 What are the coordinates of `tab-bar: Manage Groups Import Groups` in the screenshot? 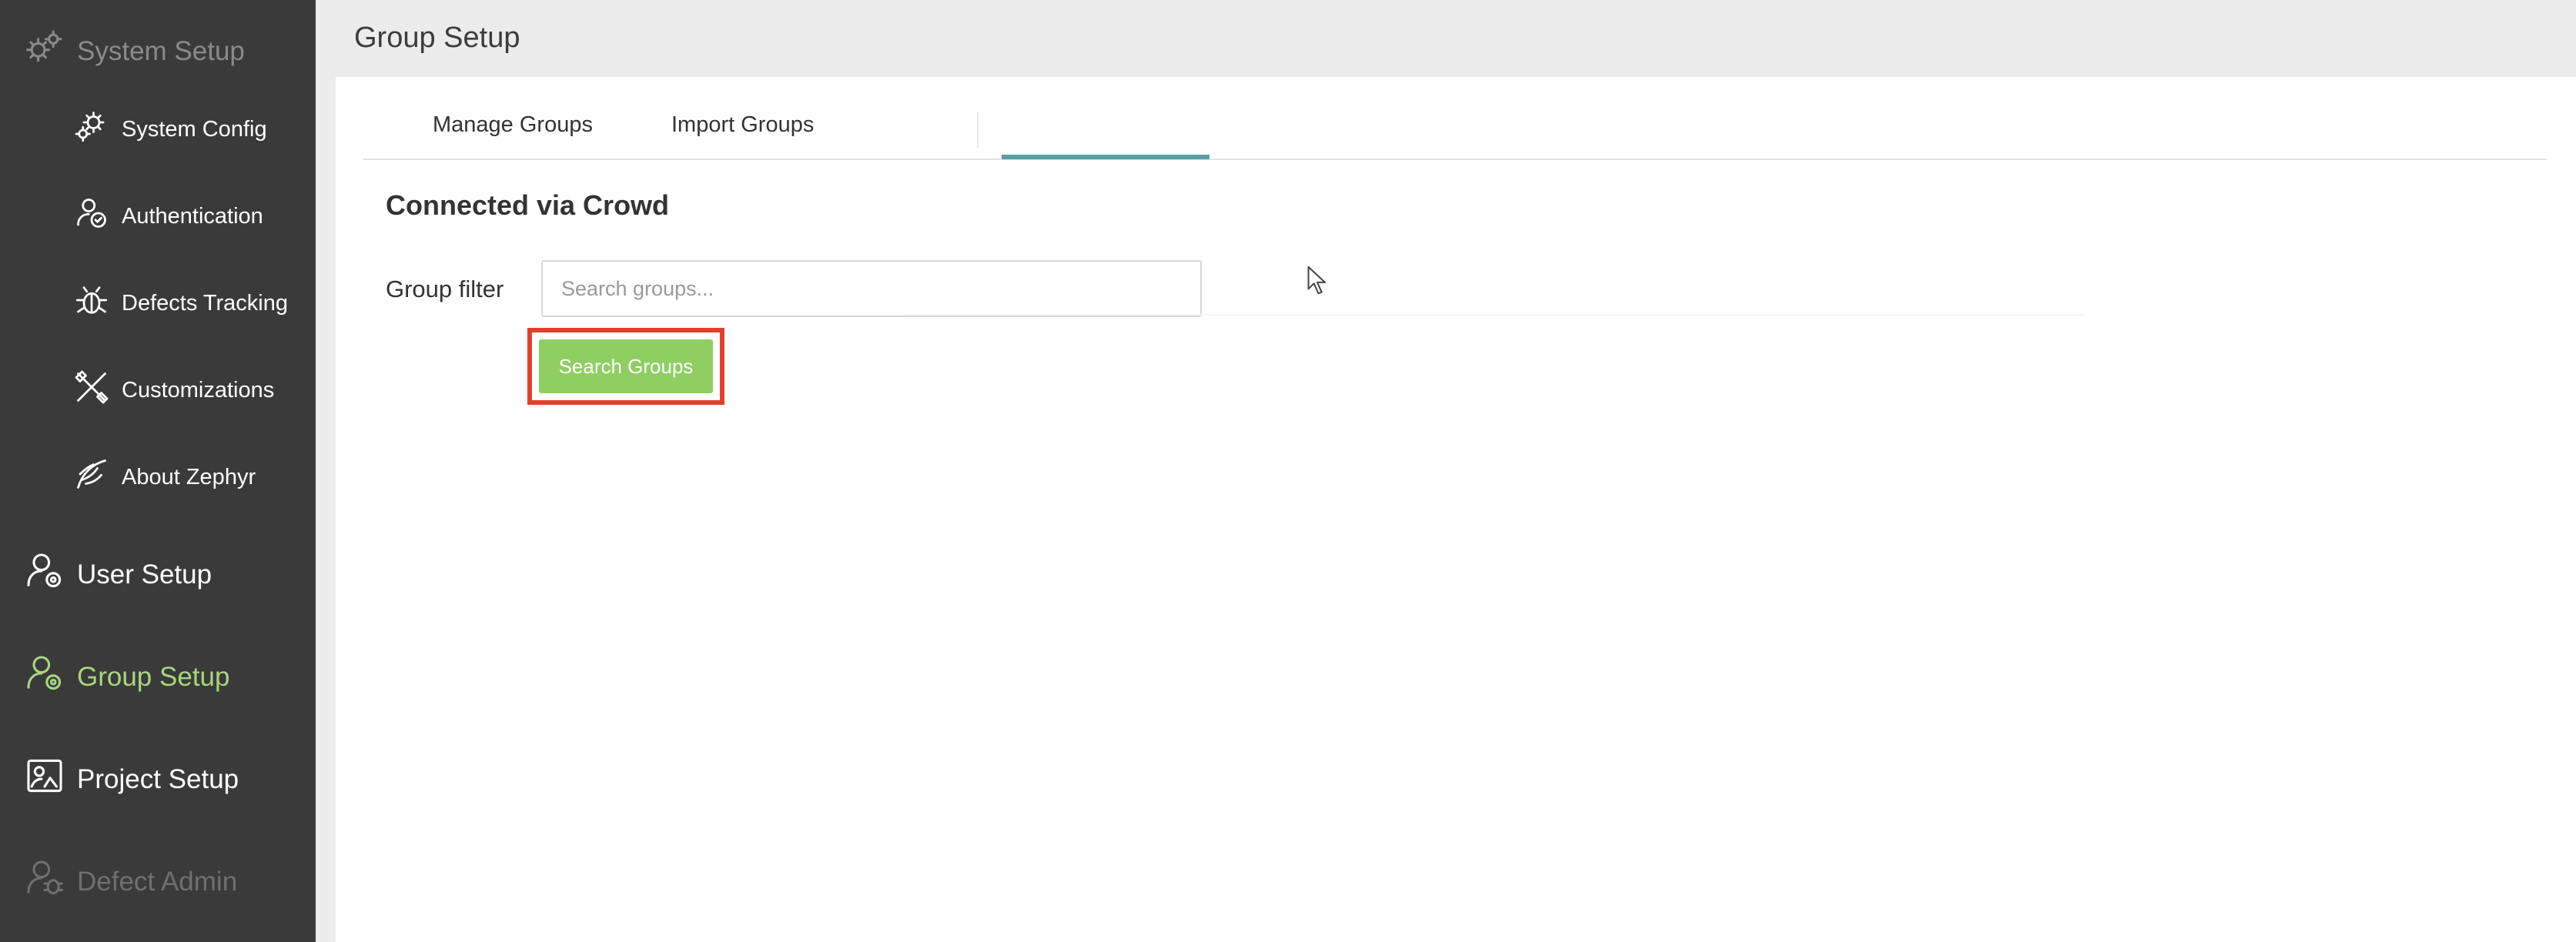 It's located at (1455, 118).